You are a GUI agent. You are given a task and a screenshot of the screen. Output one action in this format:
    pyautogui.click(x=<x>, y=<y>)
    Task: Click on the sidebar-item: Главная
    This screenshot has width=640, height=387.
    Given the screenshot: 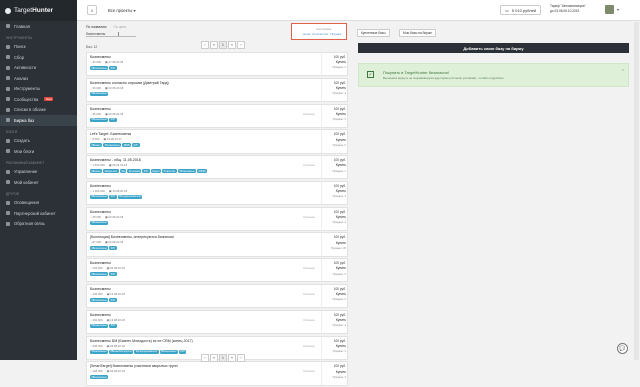 What is the action you would take?
    pyautogui.click(x=38, y=26)
    